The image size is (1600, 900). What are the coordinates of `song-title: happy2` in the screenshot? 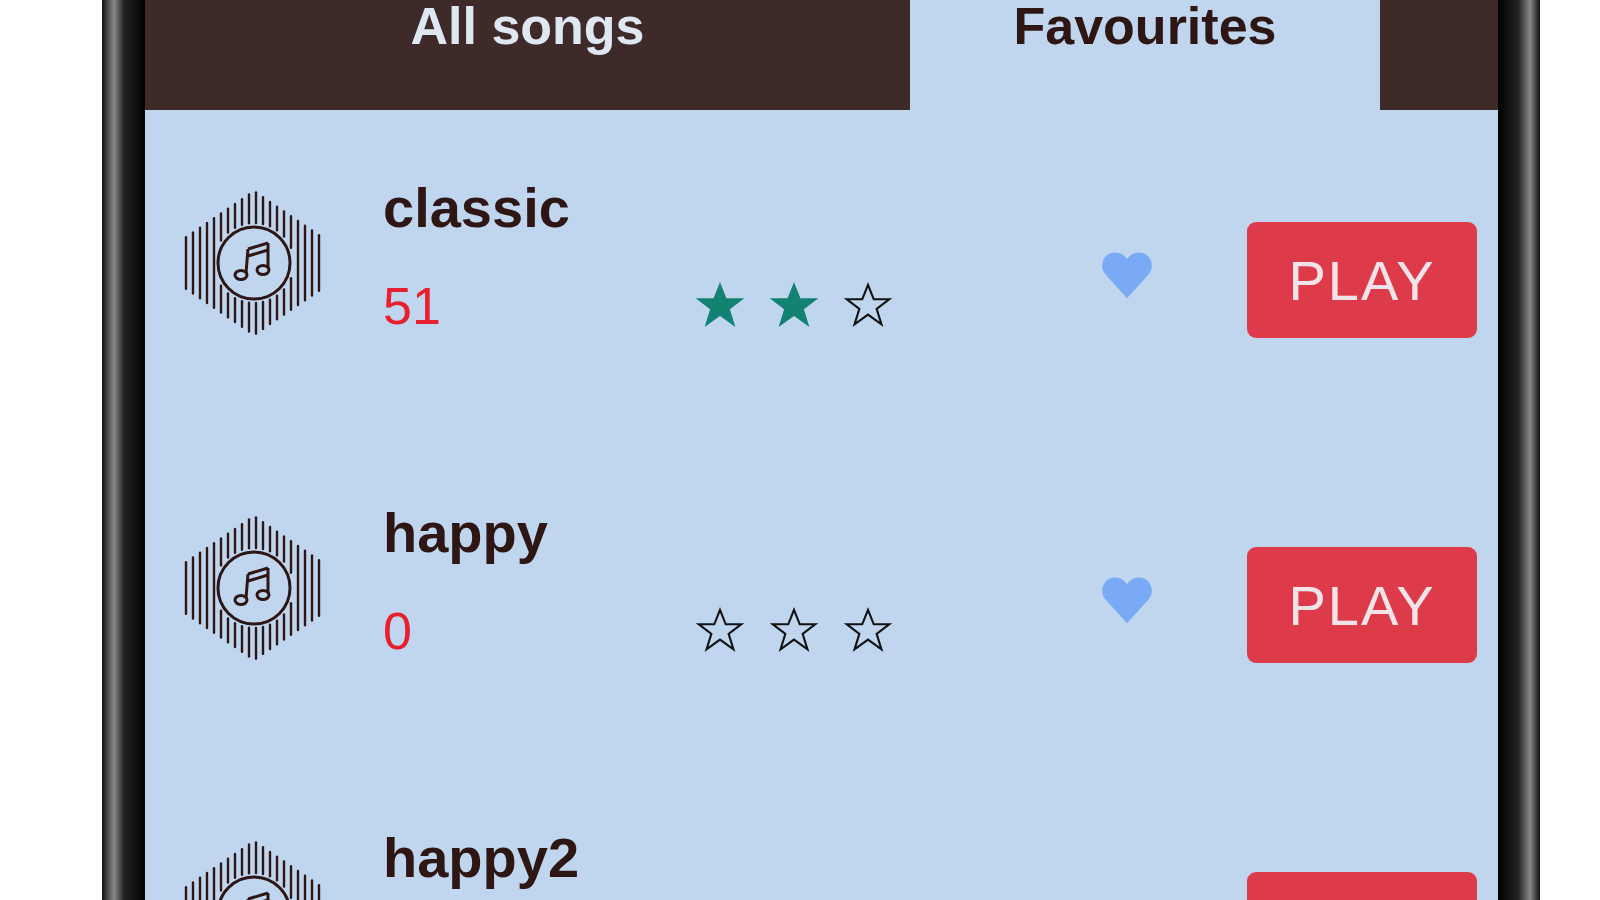 It's located at (481, 858).